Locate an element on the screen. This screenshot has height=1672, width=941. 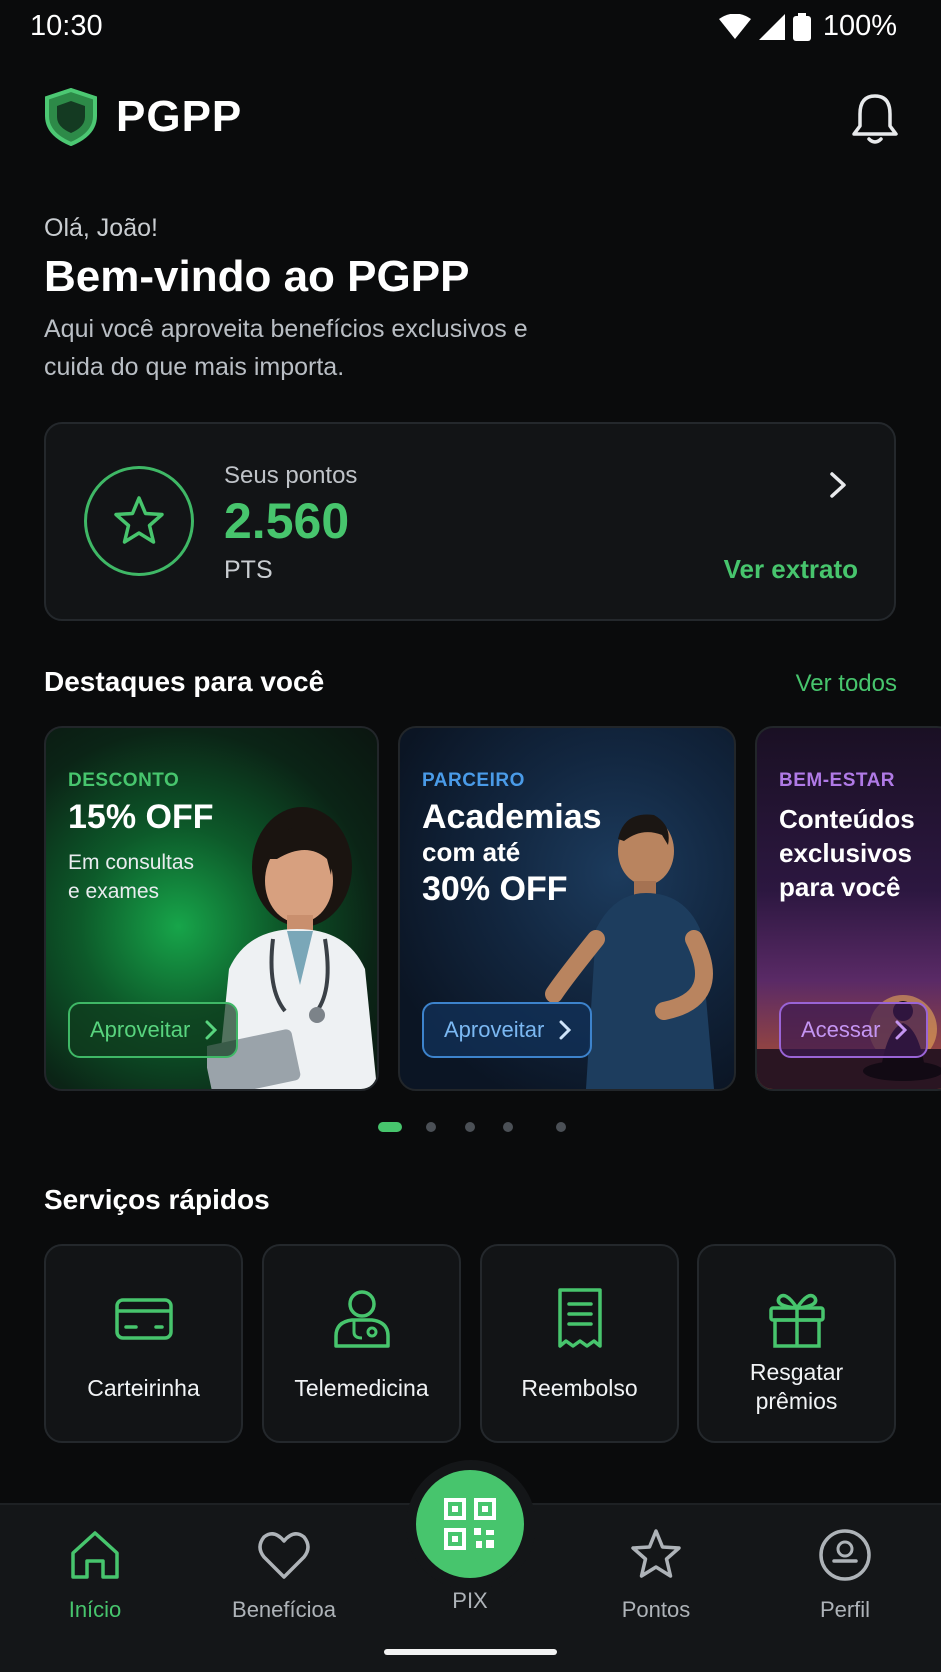
card-title: Conteúdos is located at coordinates (847, 819).